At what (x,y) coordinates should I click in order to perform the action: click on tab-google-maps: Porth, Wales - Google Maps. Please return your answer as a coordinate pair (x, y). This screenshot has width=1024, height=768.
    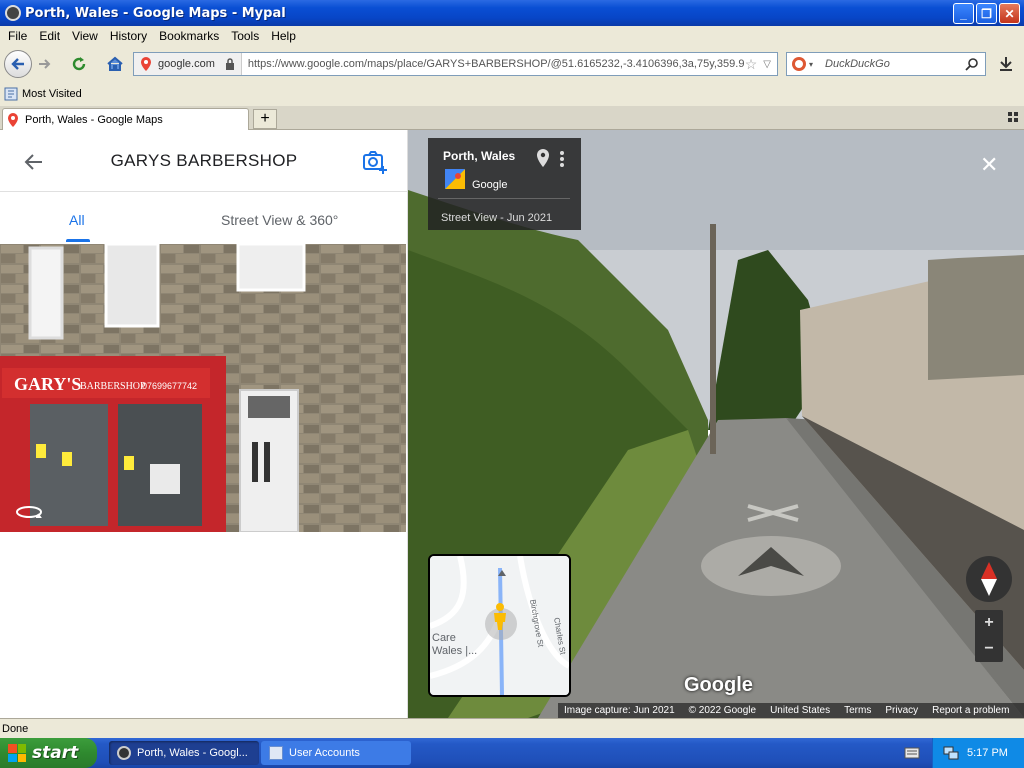
    Looking at the image, I should click on (125, 119).